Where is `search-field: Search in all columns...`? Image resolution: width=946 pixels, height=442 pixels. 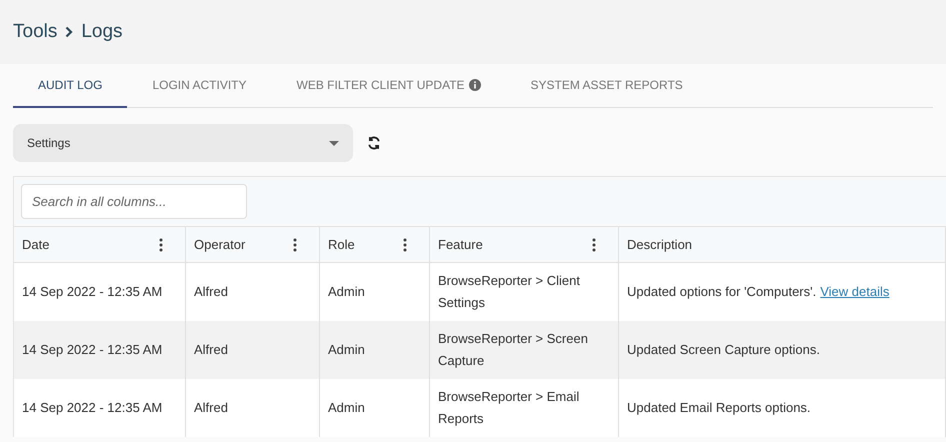 search-field: Search in all columns... is located at coordinates (134, 201).